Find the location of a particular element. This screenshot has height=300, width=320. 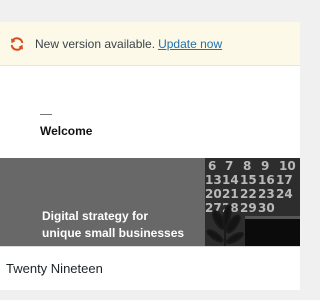

svg-text: 21 is located at coordinates (230, 194).